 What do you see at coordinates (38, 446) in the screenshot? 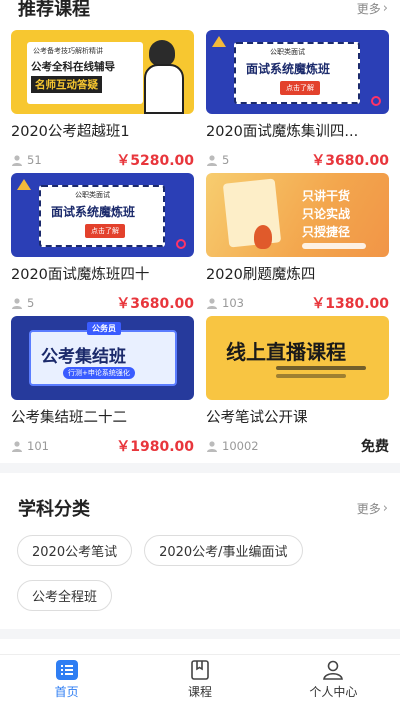
I see `student-count-value: 101` at bounding box center [38, 446].